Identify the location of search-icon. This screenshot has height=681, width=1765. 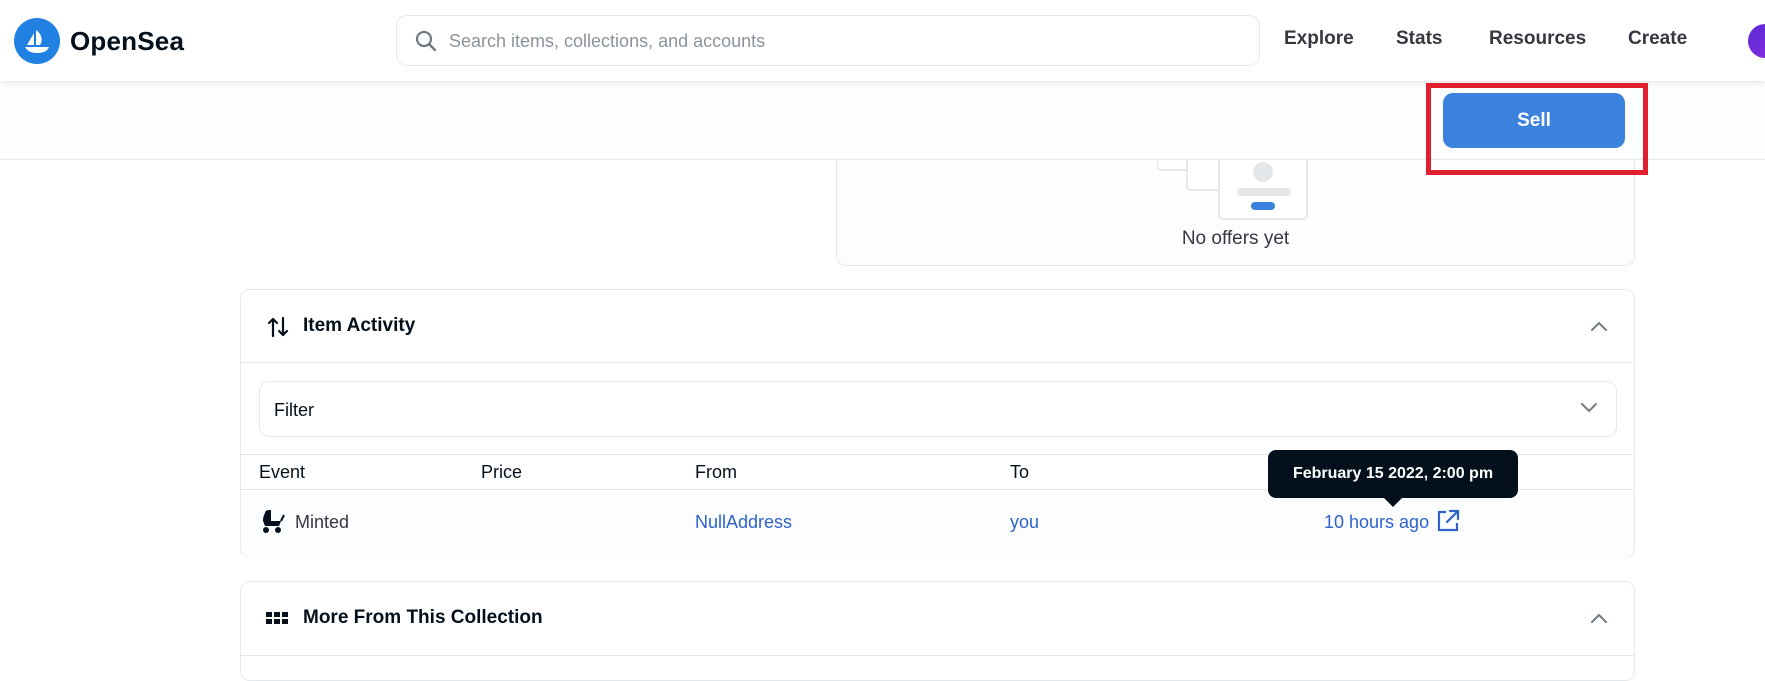
(426, 41).